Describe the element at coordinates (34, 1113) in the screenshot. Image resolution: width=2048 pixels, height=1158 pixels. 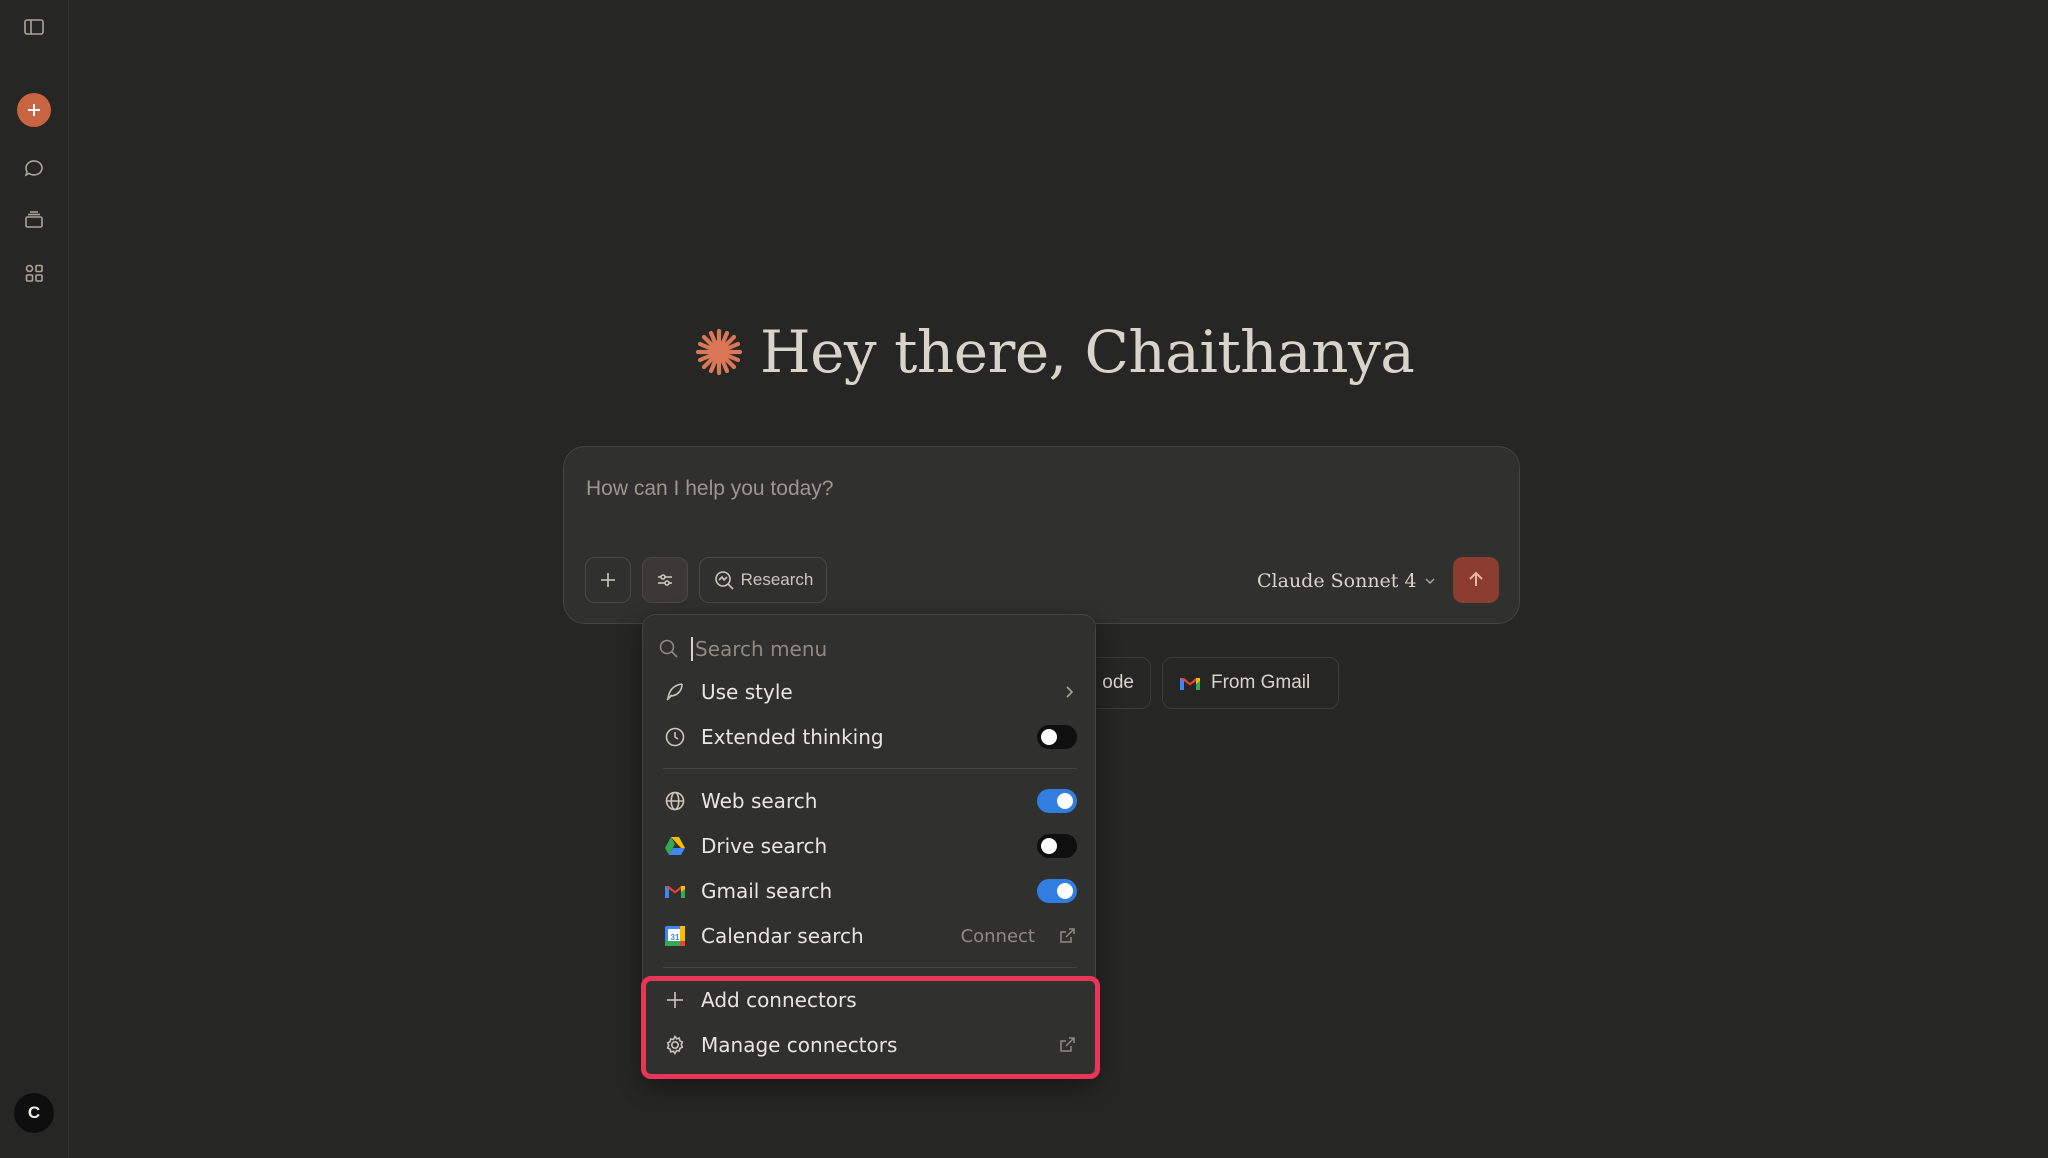
I see `user-avatar: C` at that location.